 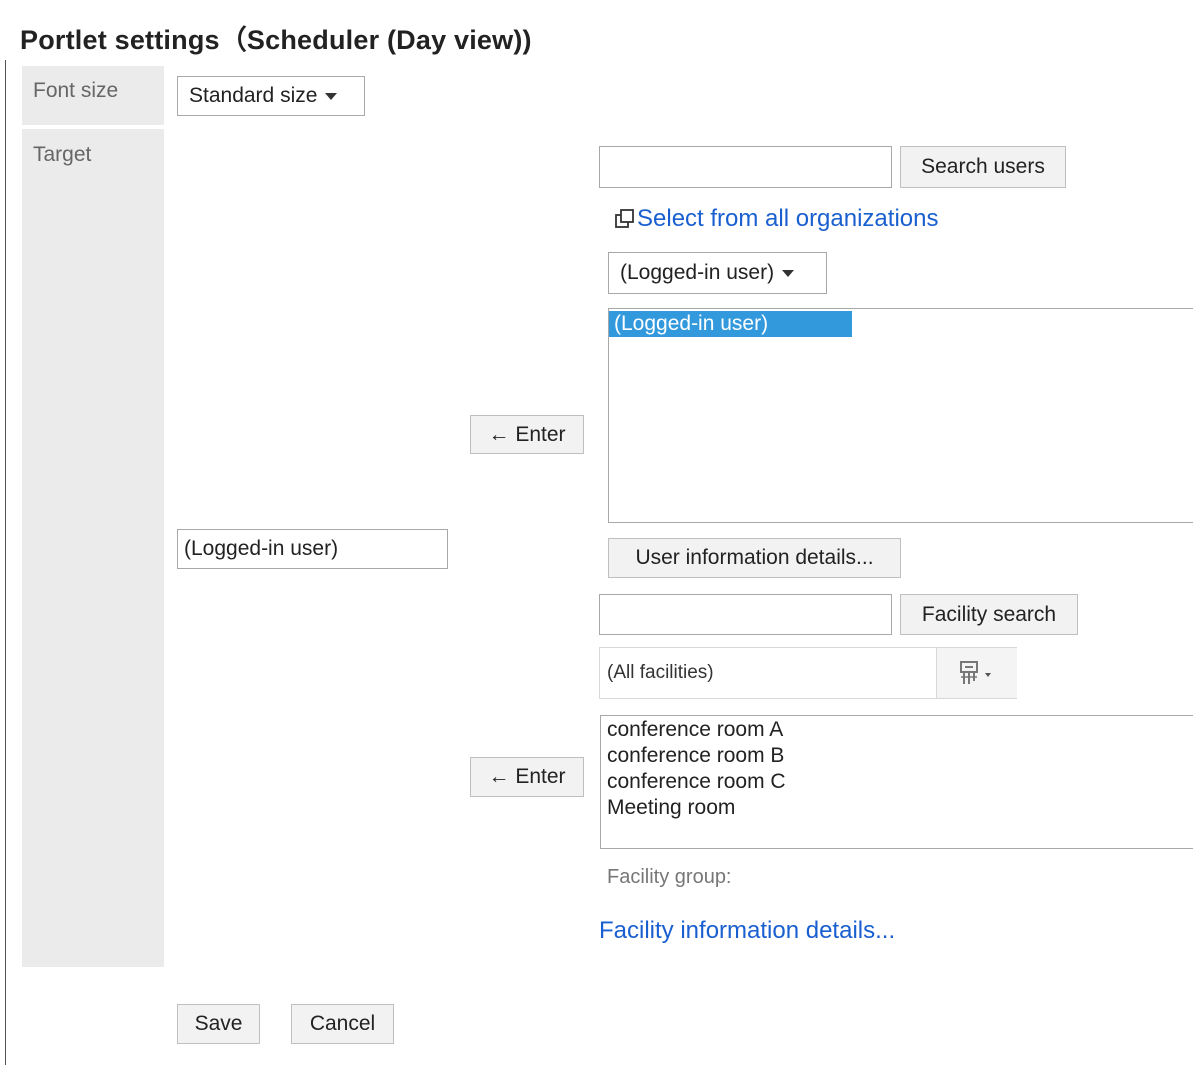 I want to click on facility-group-selector: (All facilities), so click(x=808, y=673).